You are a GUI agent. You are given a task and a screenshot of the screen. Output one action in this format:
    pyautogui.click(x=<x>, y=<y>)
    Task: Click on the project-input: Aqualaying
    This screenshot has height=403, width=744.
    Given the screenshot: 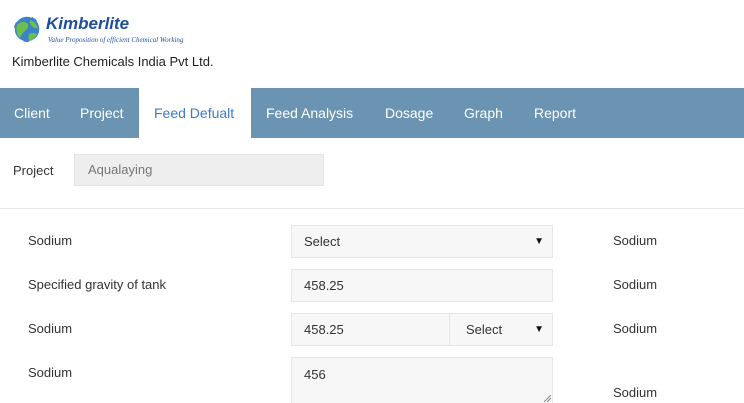 What is the action you would take?
    pyautogui.click(x=199, y=170)
    